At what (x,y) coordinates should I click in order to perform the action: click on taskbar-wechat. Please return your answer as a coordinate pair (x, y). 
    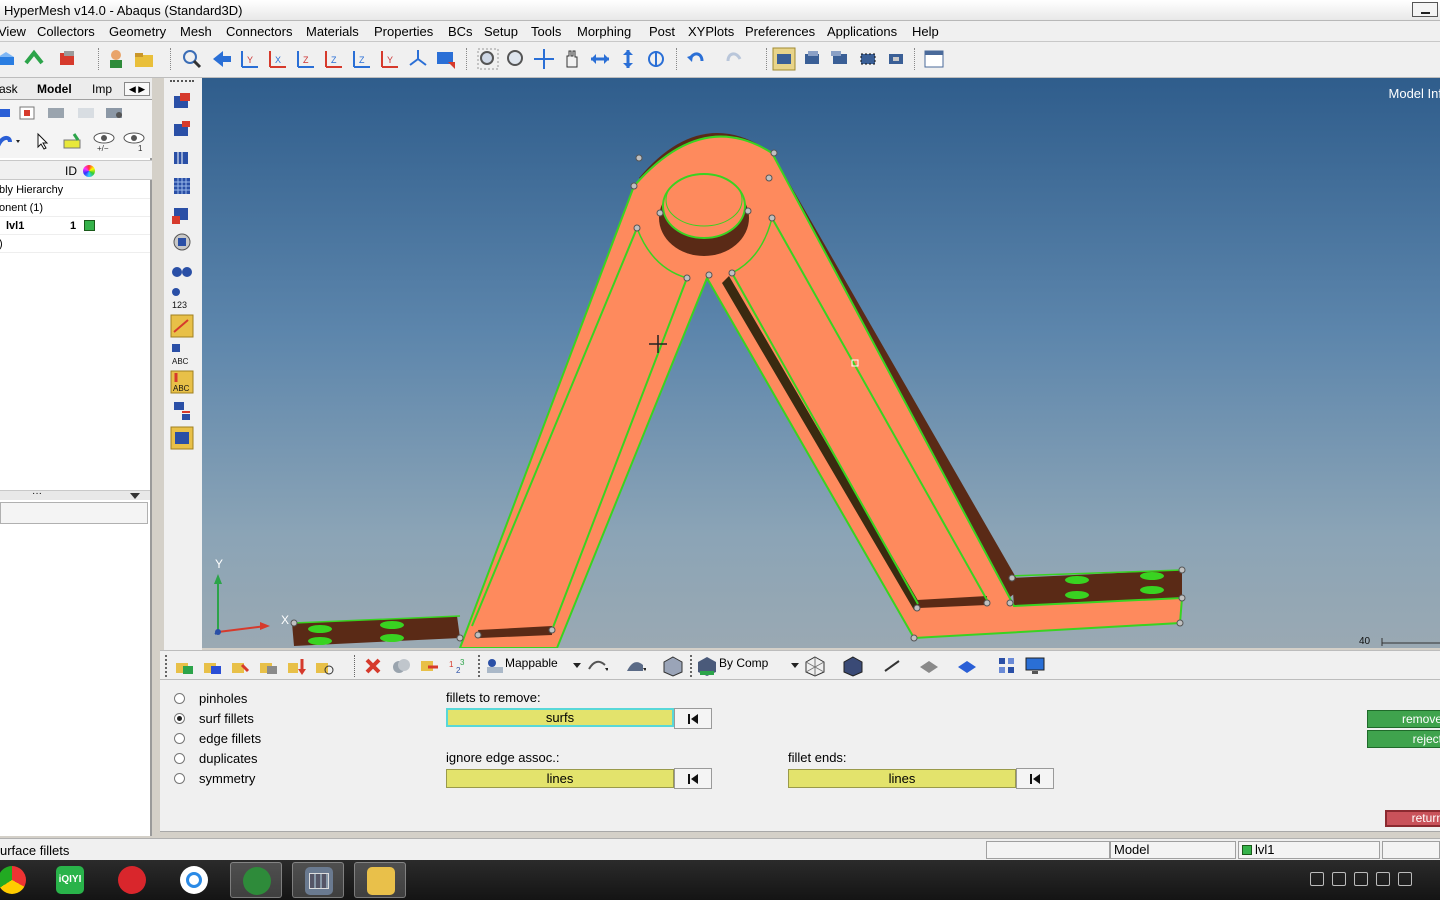
    Looking at the image, I should click on (256, 880).